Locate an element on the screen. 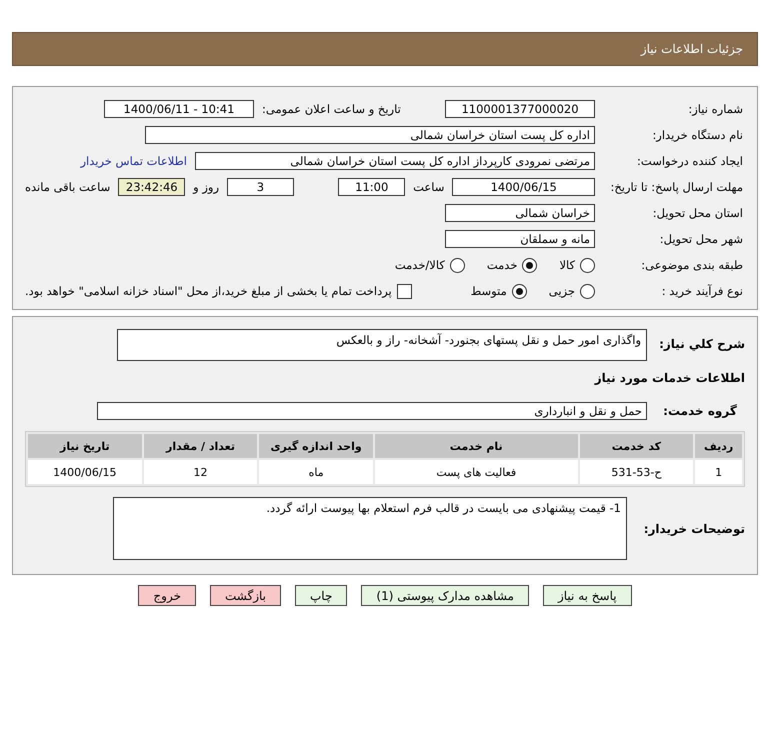 This screenshot has width=770, height=745. remaining-time-field: 23:42:46 is located at coordinates (152, 187).